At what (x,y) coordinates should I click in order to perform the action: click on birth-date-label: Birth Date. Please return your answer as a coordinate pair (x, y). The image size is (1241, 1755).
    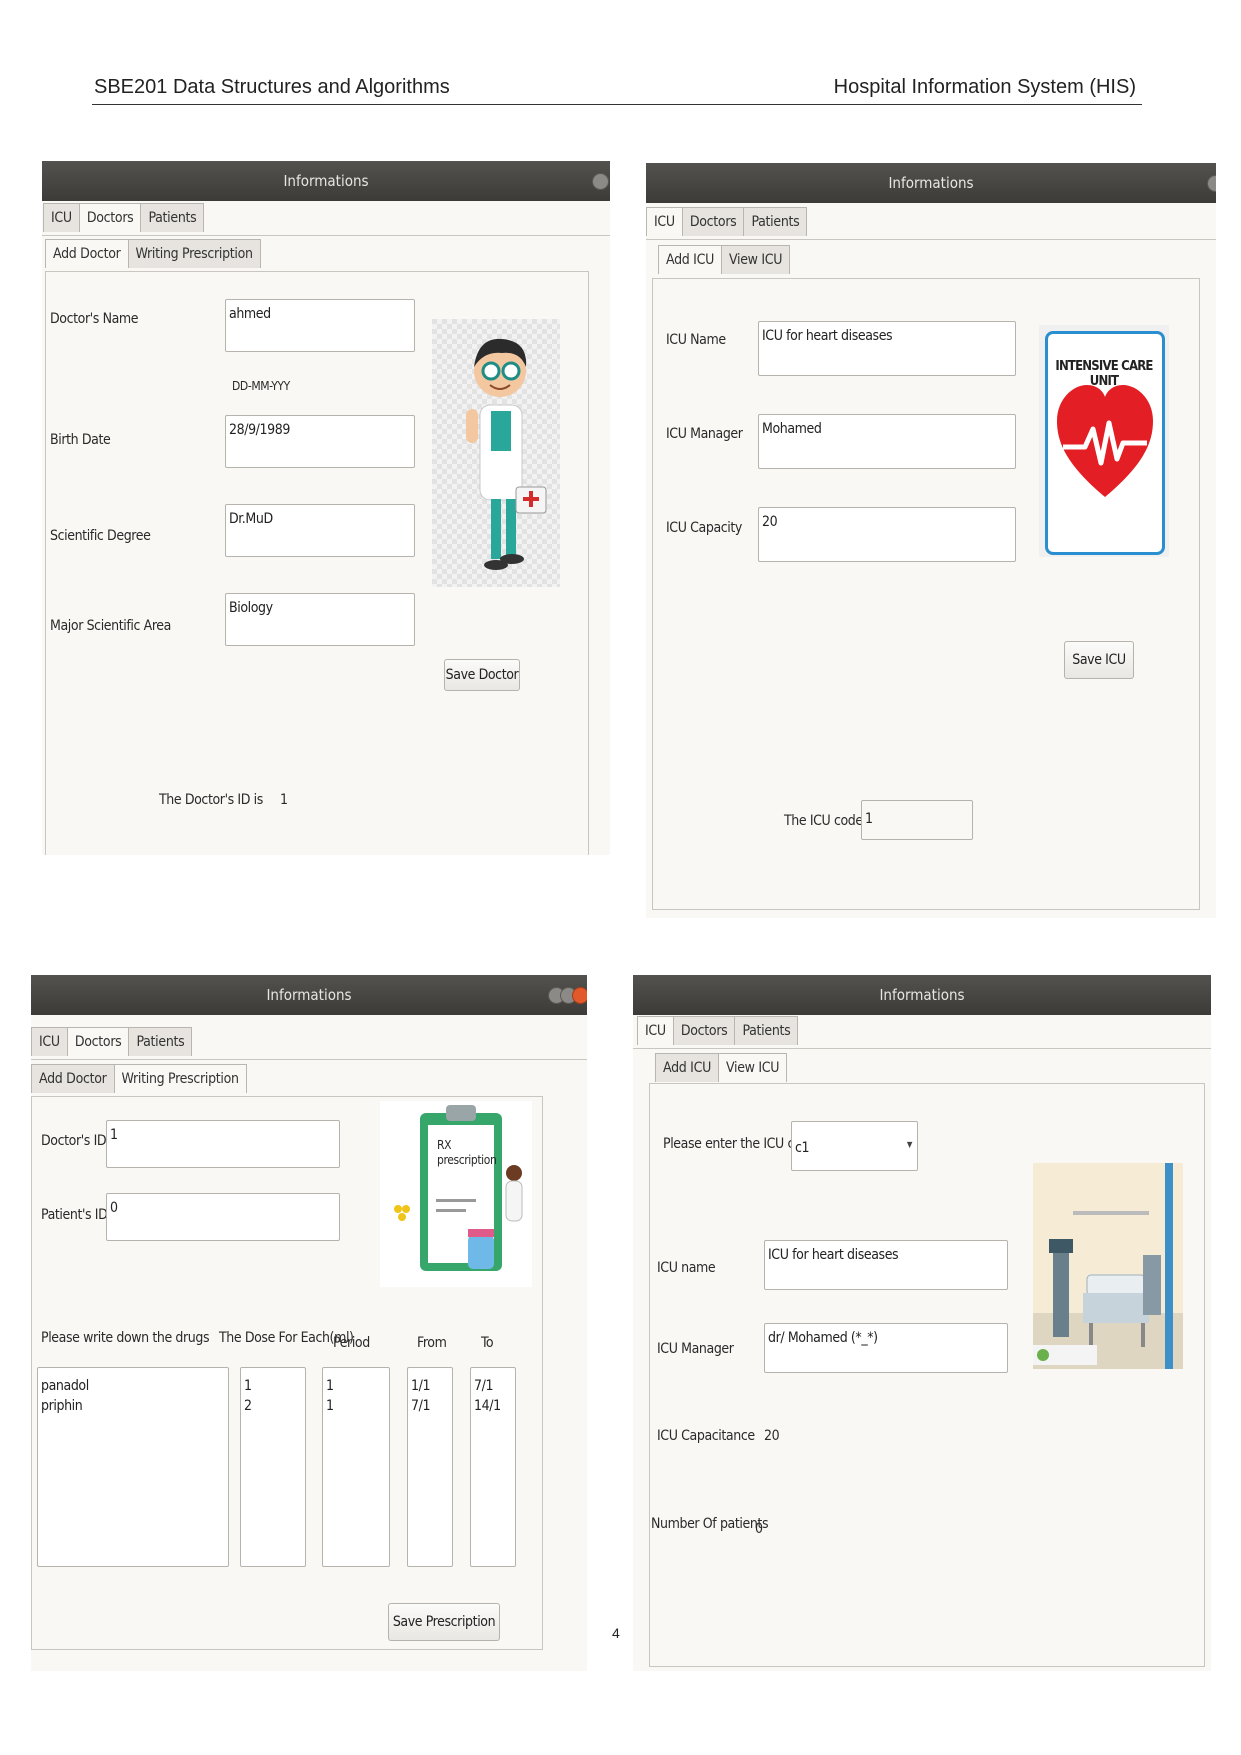
    Looking at the image, I should click on (80, 440).